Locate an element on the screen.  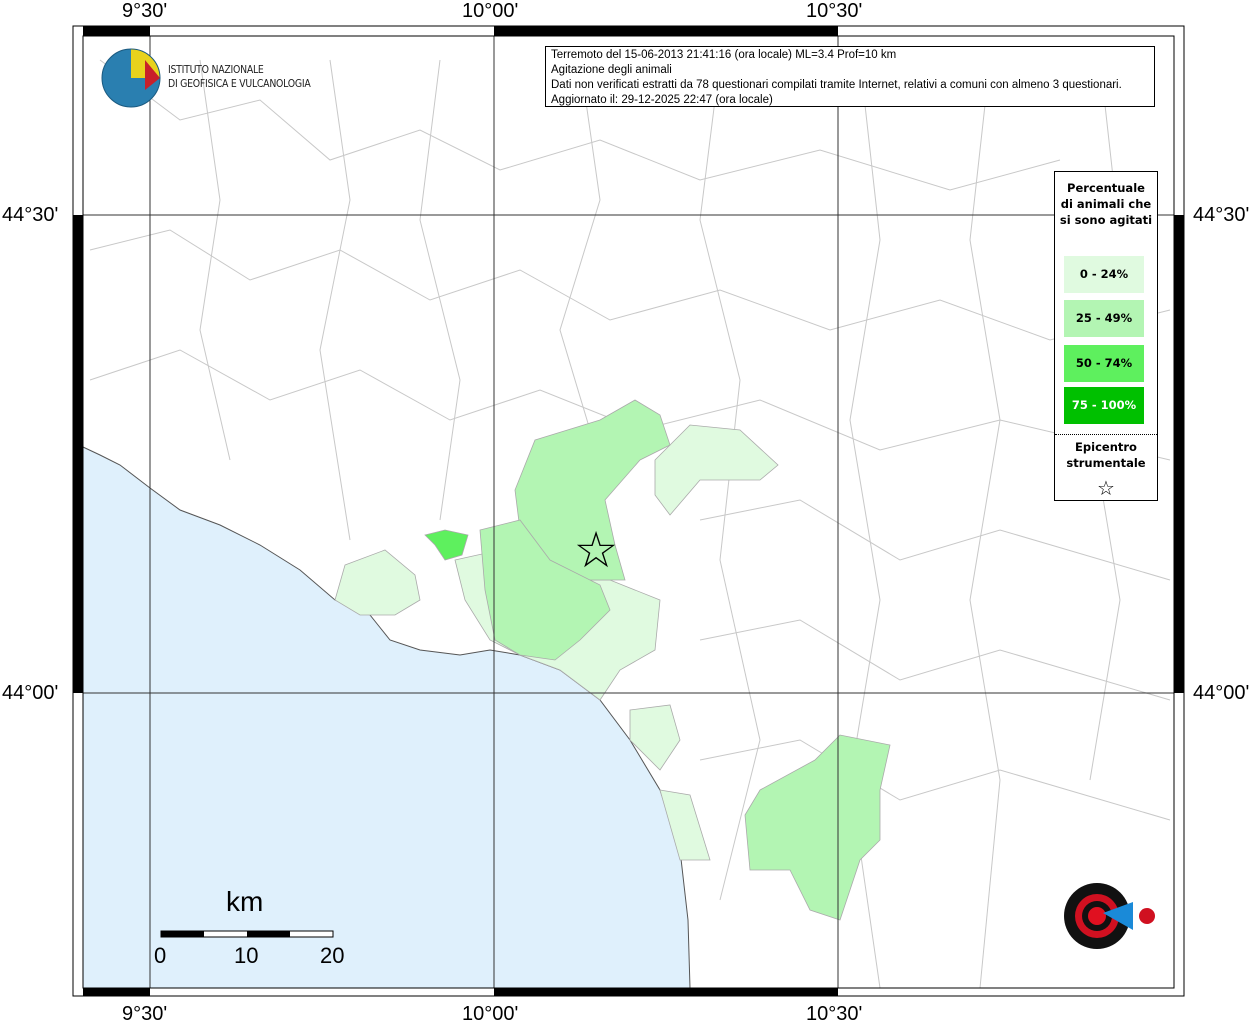
lat-label-left: 44°00' is located at coordinates (30, 693).